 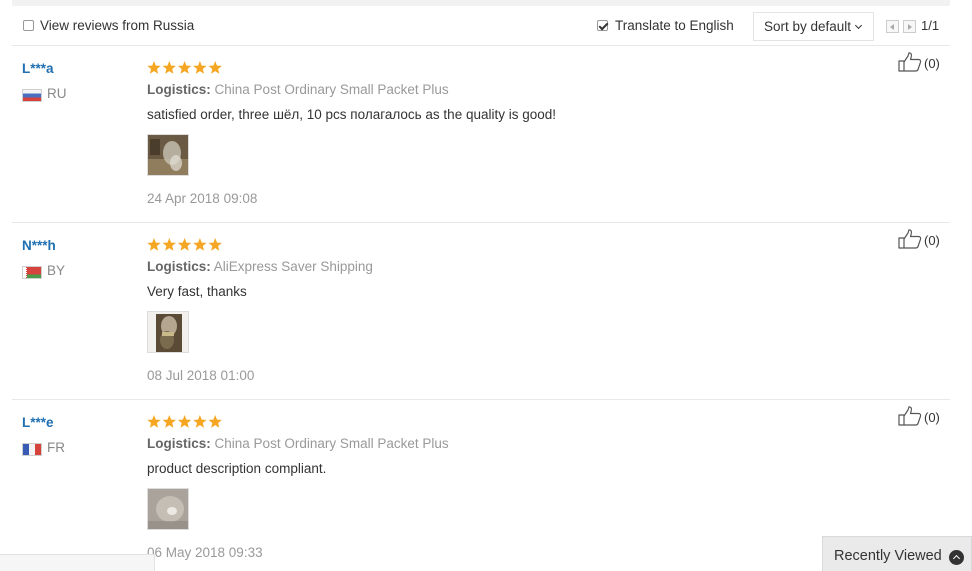 What do you see at coordinates (57, 93) in the screenshot?
I see `reviewer-country: RU` at bounding box center [57, 93].